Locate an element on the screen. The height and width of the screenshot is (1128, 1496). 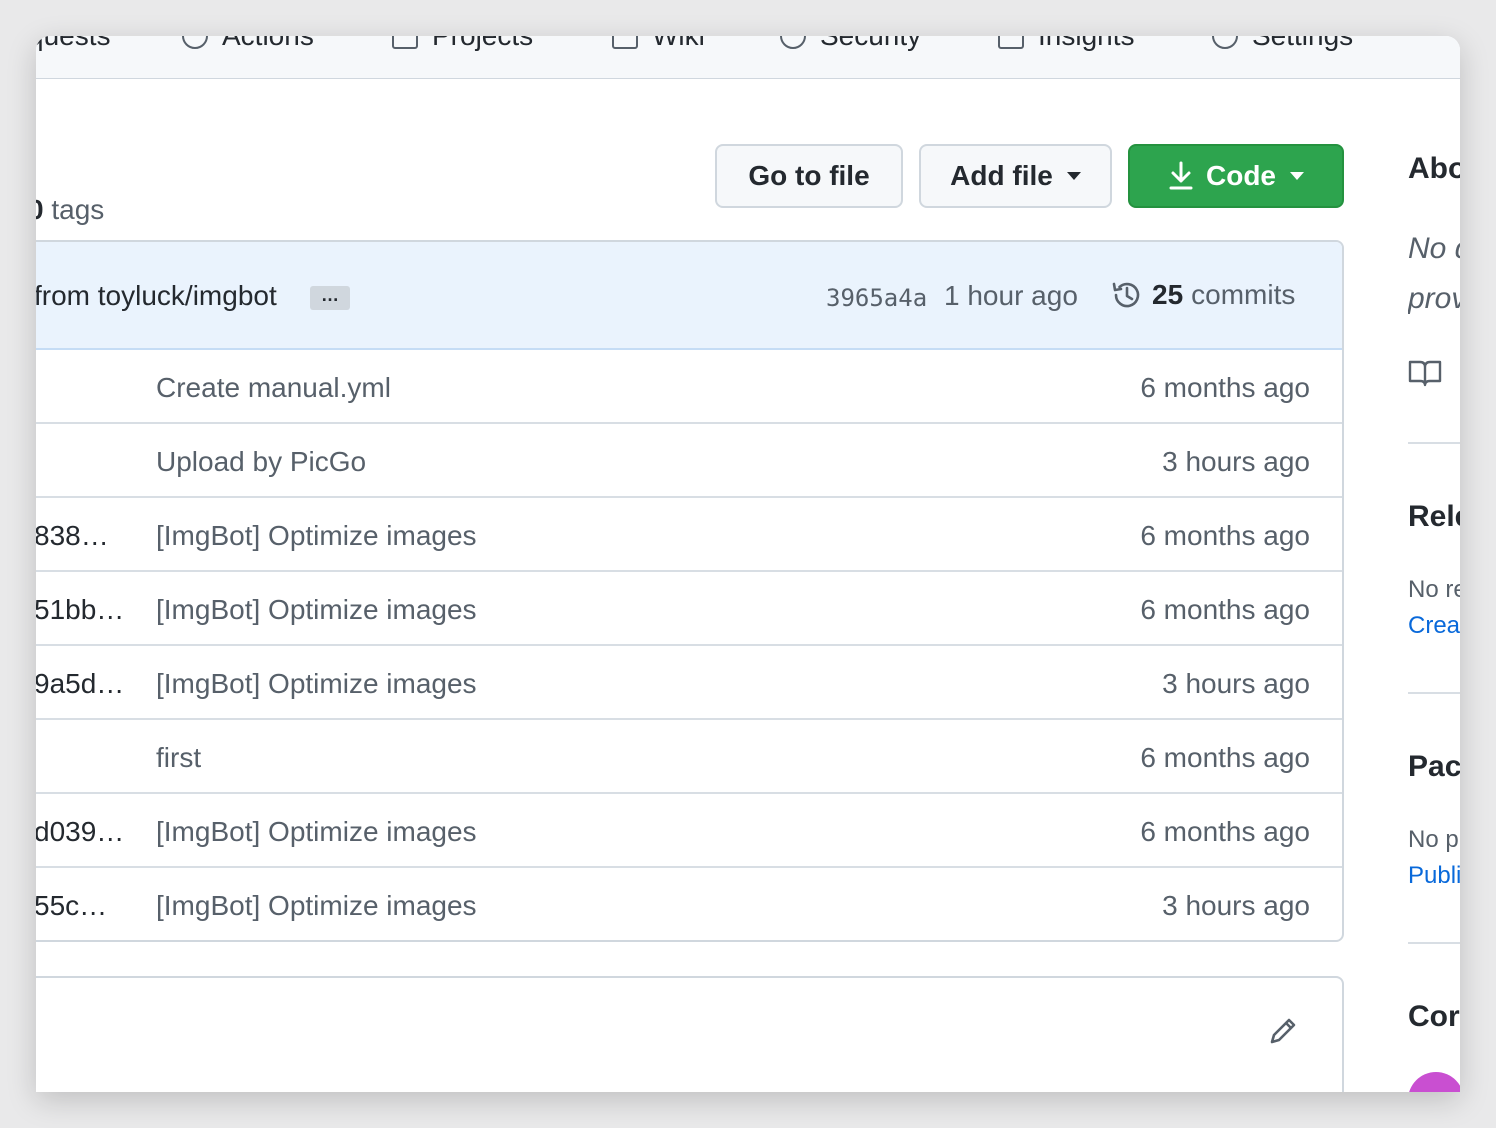
nav-label: quests is located at coordinates (73, 44).